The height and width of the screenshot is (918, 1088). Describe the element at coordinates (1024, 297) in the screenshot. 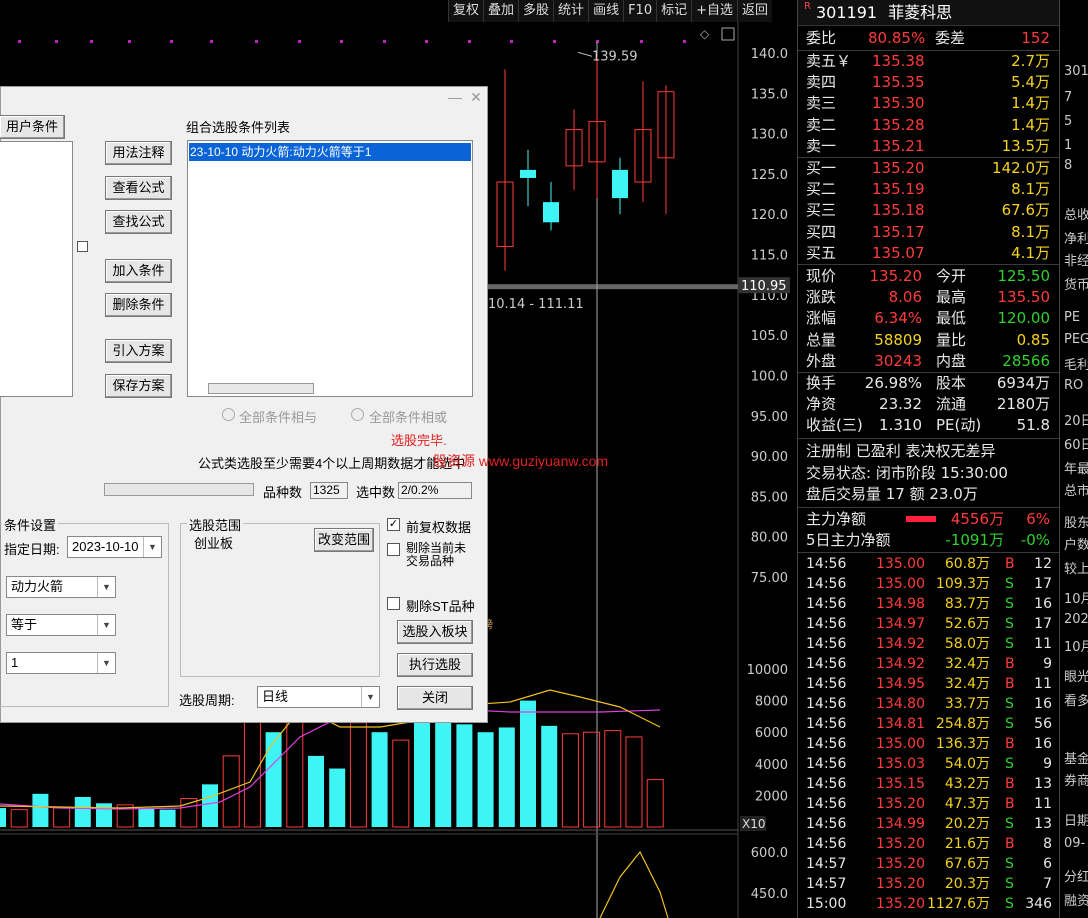

I see `stat-value: 135.50` at that location.